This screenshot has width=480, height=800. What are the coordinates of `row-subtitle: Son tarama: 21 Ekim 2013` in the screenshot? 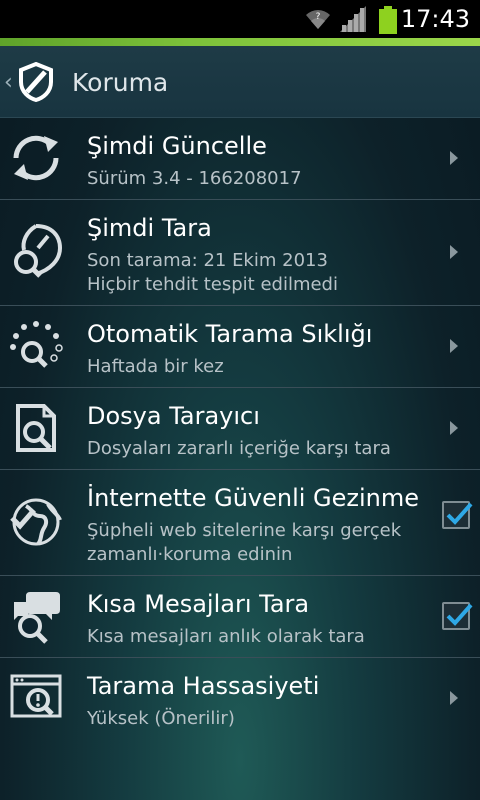 It's located at (207, 260).